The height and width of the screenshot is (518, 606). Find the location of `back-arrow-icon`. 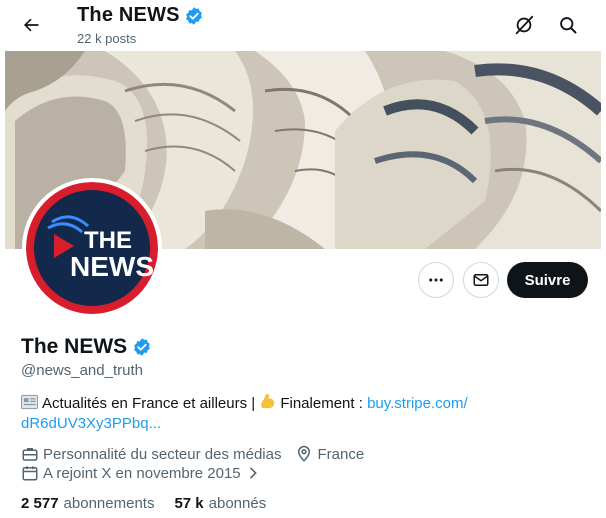

back-arrow-icon is located at coordinates (31, 25).